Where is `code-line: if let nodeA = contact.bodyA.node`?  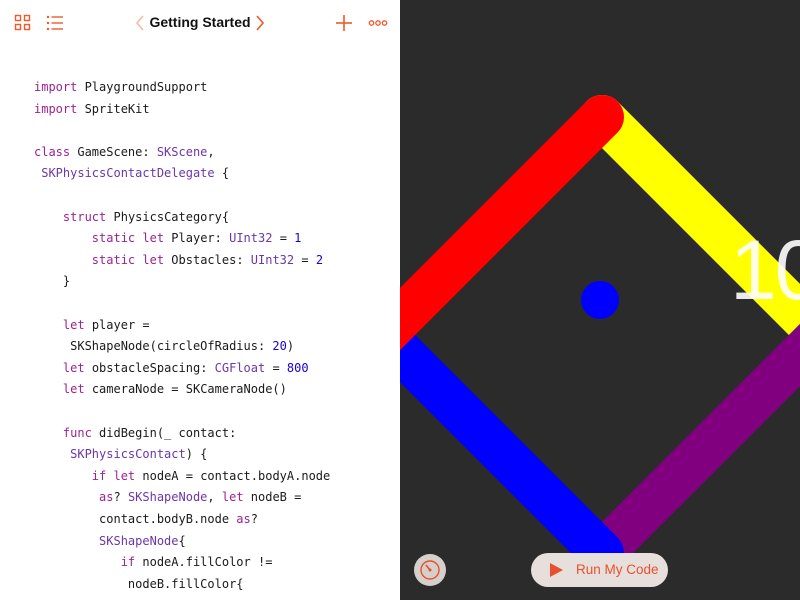
code-line: if let nodeA = contact.bodyA.node is located at coordinates (182, 476).